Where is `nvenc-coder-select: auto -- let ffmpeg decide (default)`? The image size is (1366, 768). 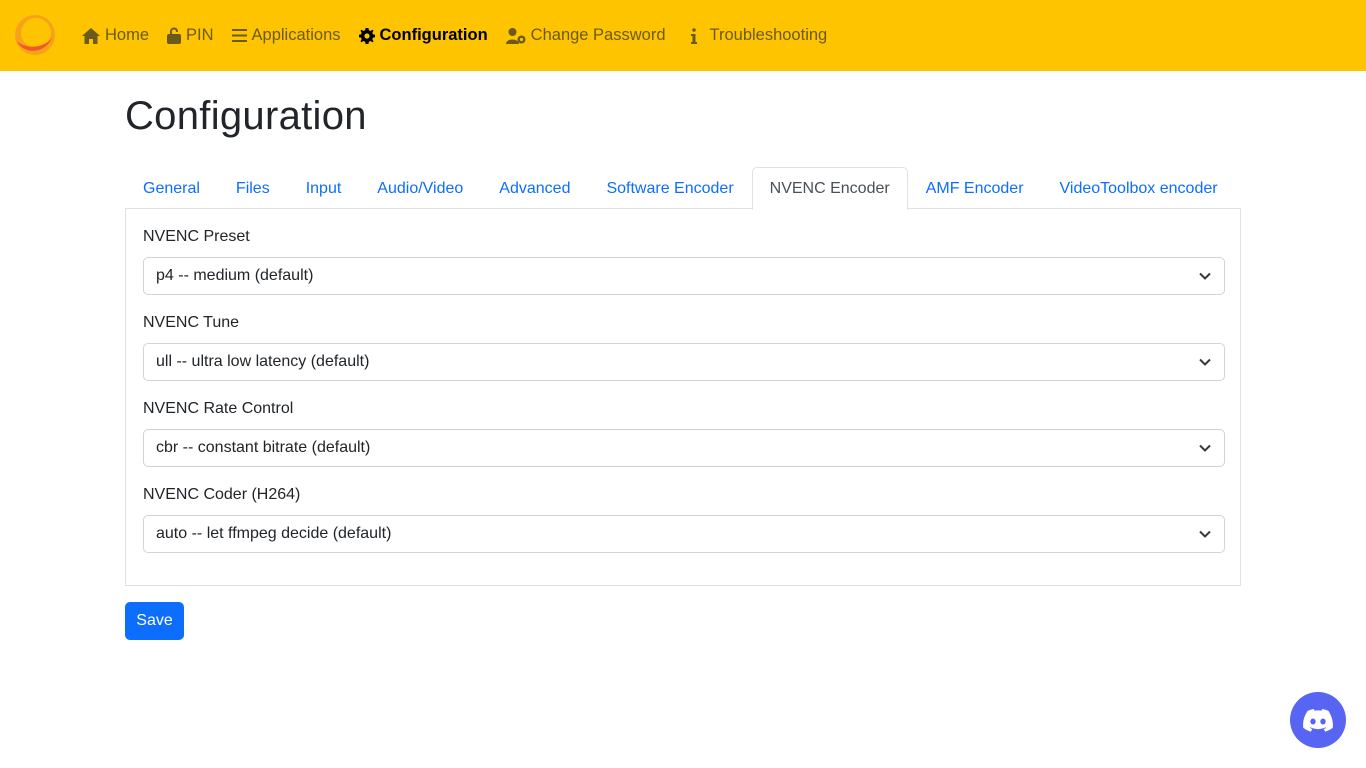
nvenc-coder-select: auto -- let ffmpeg decide (default) is located at coordinates (684, 534).